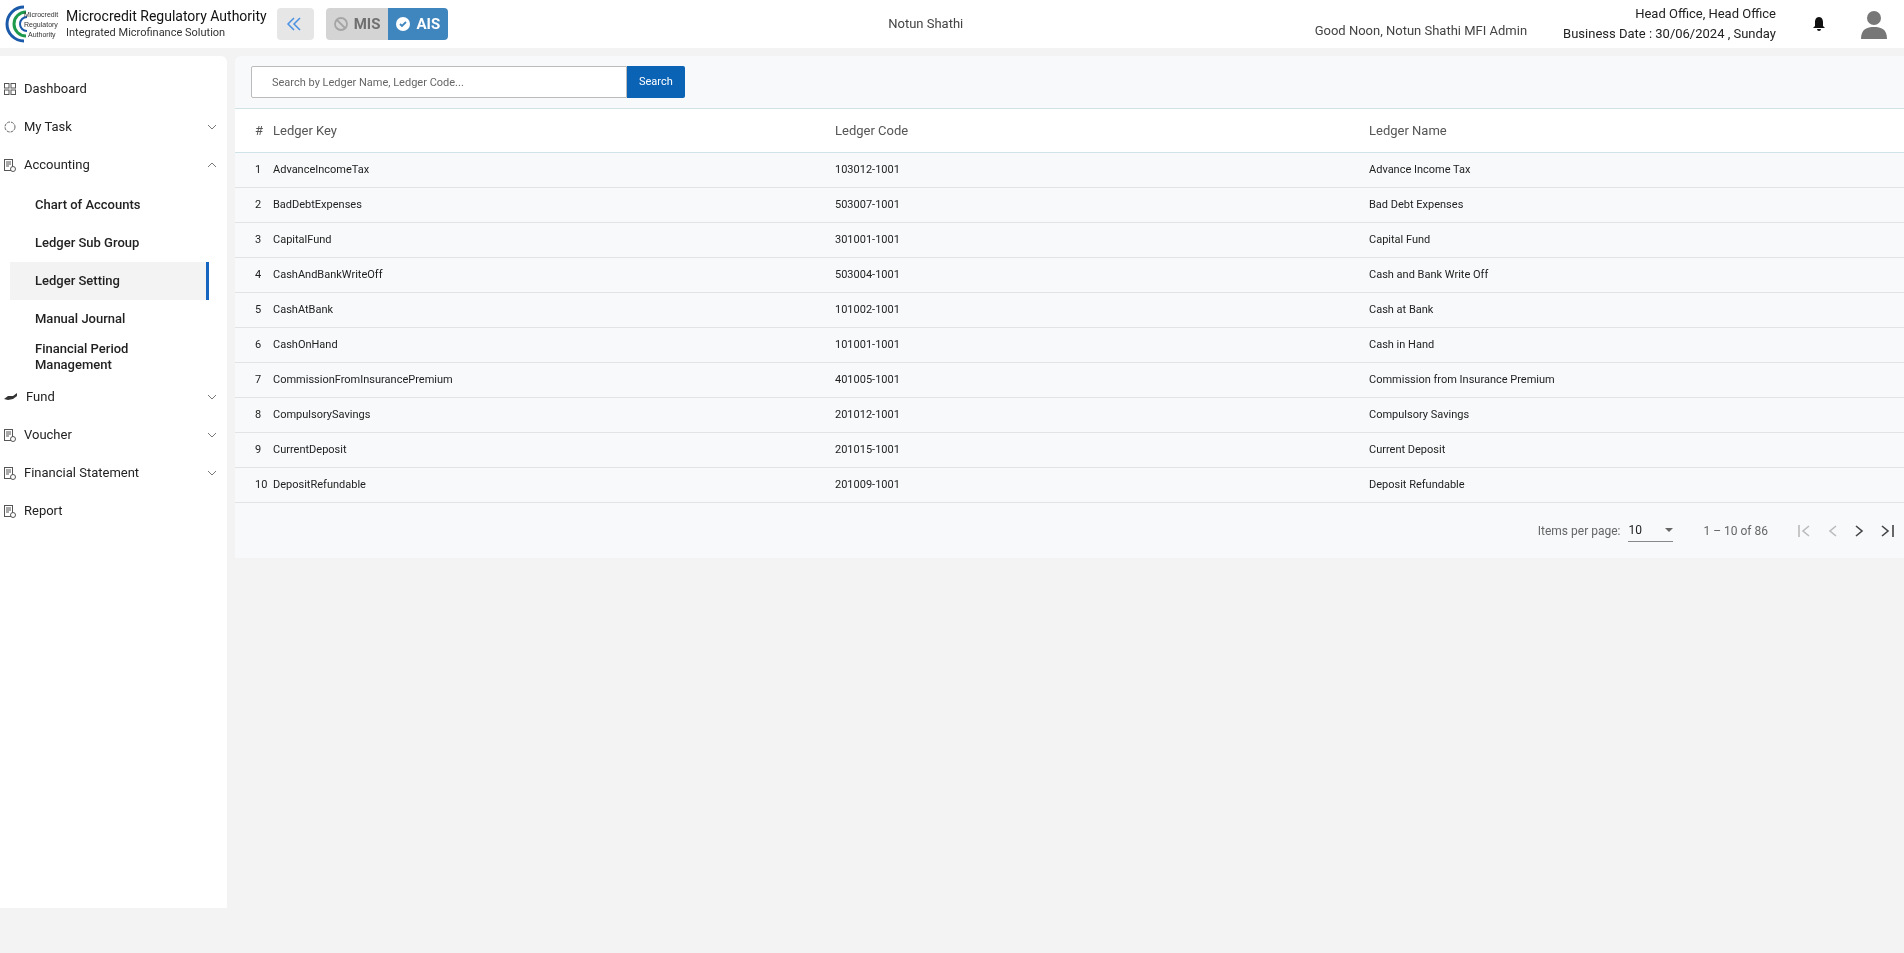  Describe the element at coordinates (926, 24) in the screenshot. I see `organization-name: Notun Shathi` at that location.